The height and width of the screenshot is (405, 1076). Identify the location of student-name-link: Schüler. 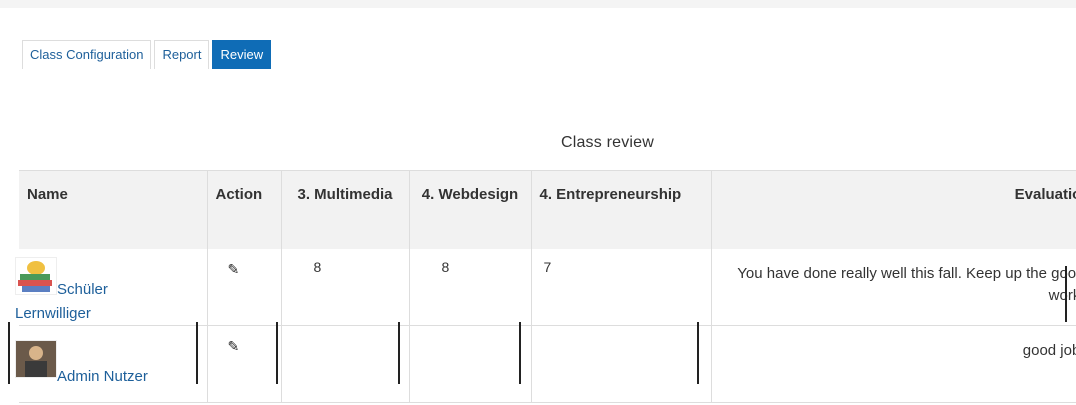
(82, 289).